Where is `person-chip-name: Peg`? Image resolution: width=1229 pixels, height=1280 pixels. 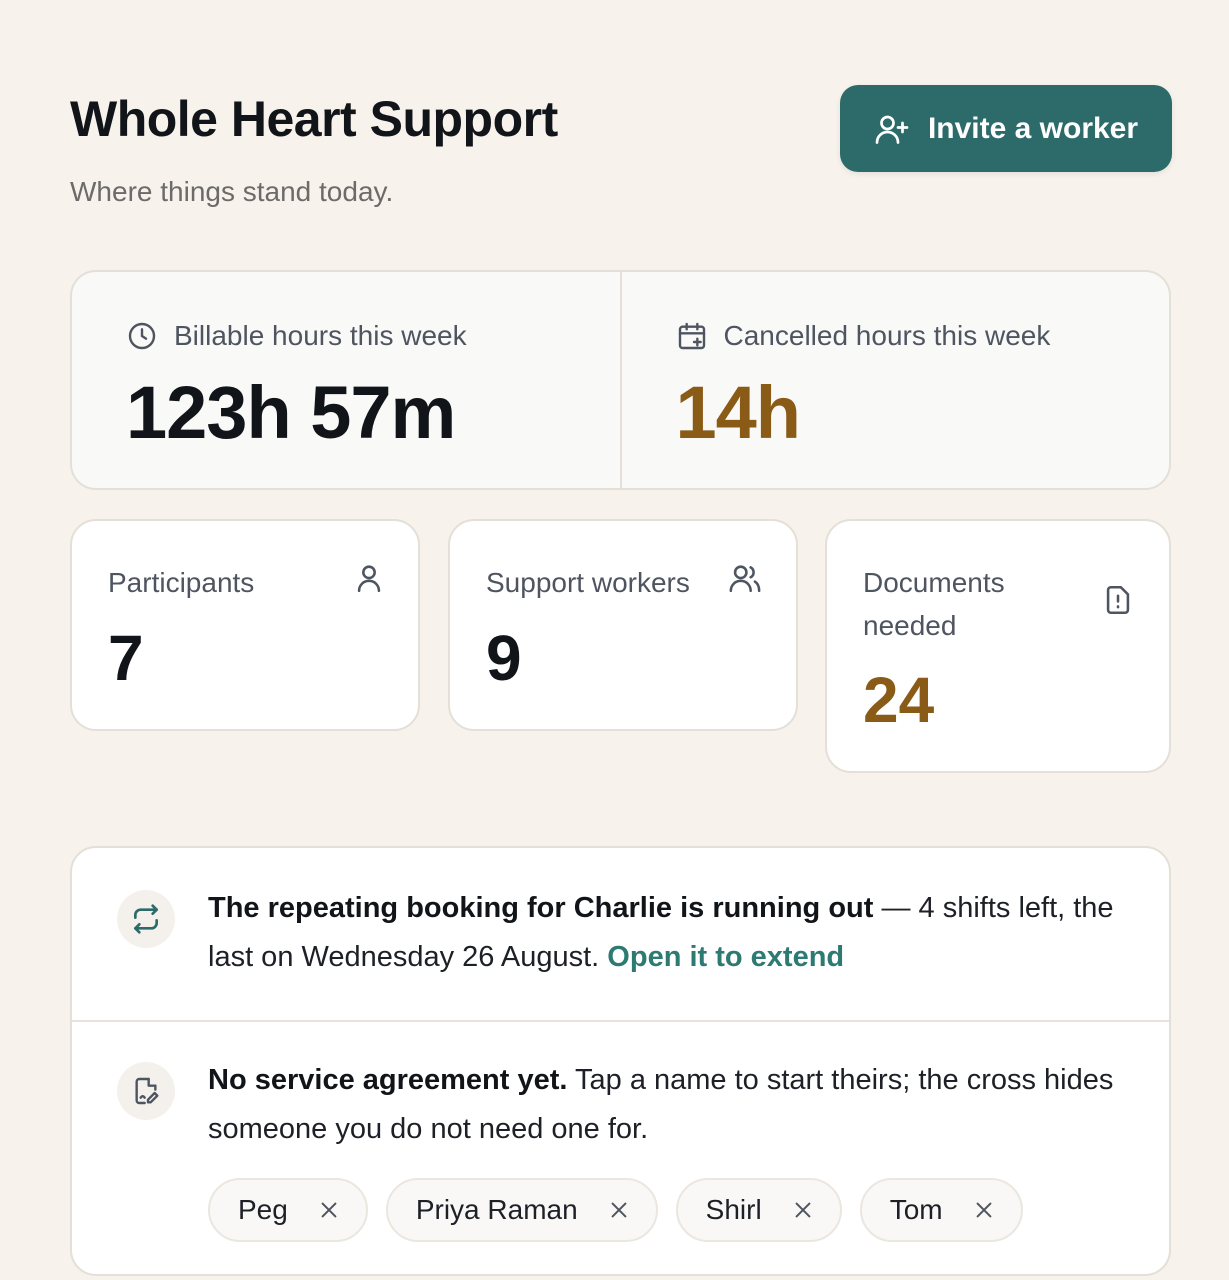 person-chip-name: Peg is located at coordinates (263, 1210).